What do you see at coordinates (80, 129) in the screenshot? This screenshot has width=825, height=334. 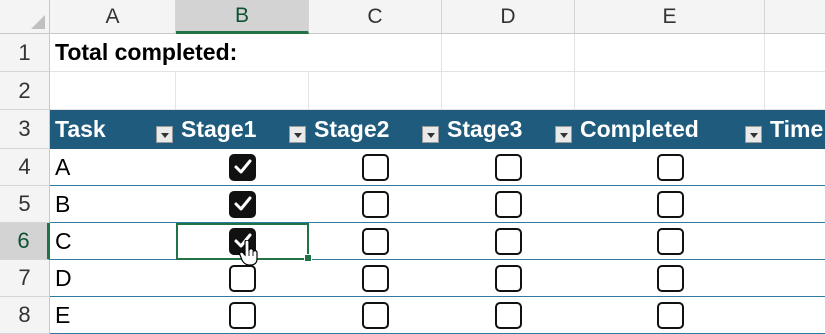 I see `header-task-label: Task` at bounding box center [80, 129].